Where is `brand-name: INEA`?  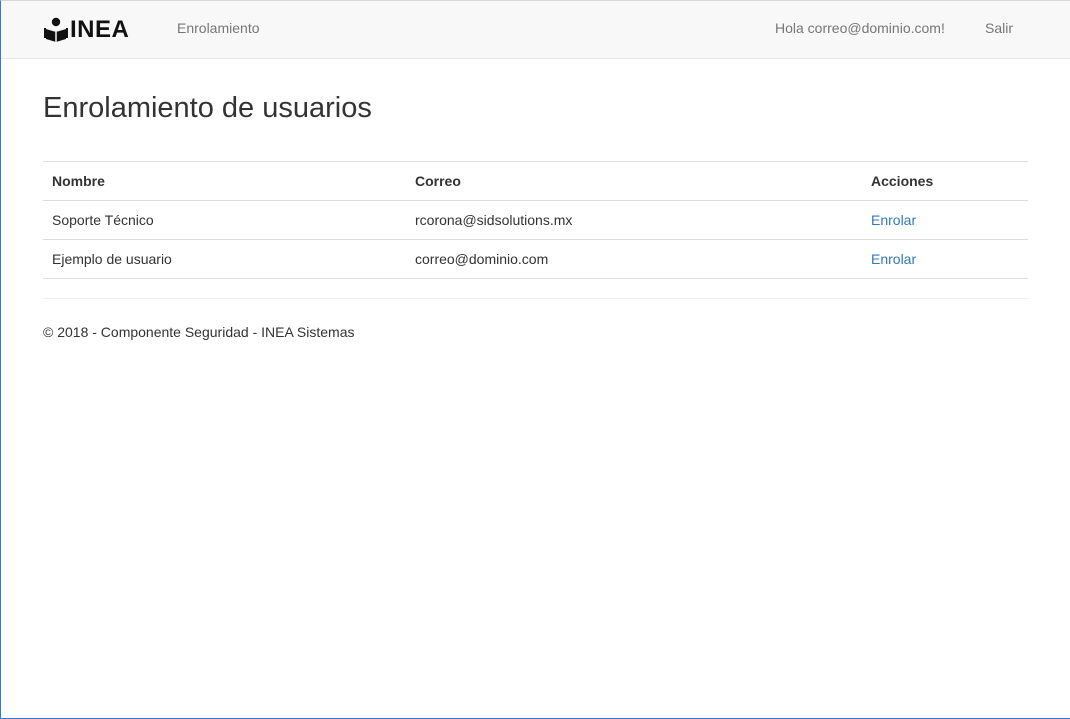
brand-name: INEA is located at coordinates (100, 29).